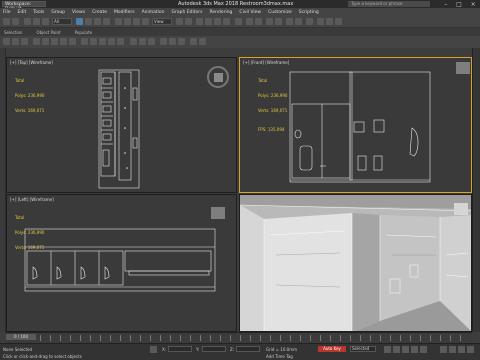  Describe the element at coordinates (332, 349) in the screenshot. I see `auto-key-button: Auto Key` at that location.